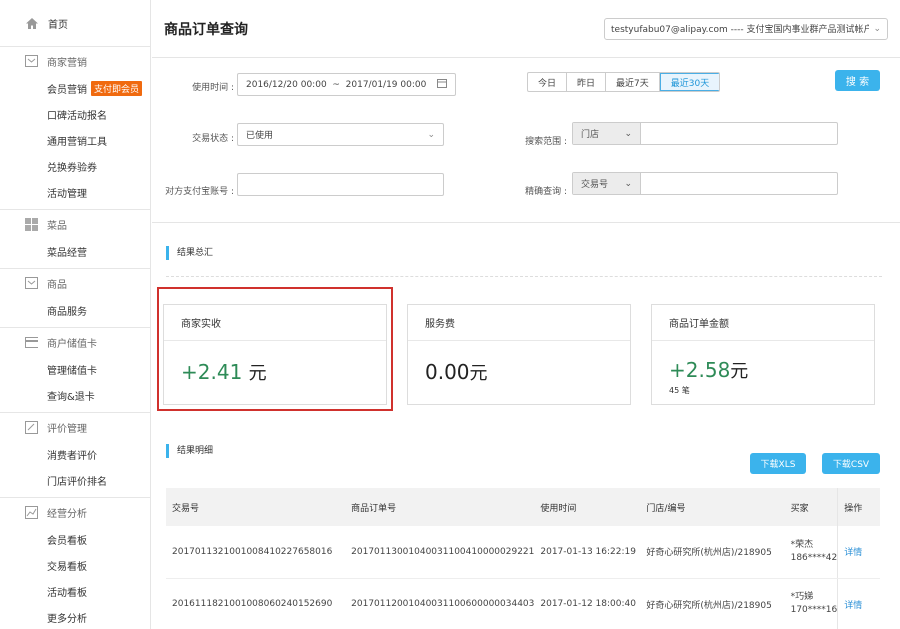  I want to click on sidebar-head-marketing: 商家营销, so click(75, 61).